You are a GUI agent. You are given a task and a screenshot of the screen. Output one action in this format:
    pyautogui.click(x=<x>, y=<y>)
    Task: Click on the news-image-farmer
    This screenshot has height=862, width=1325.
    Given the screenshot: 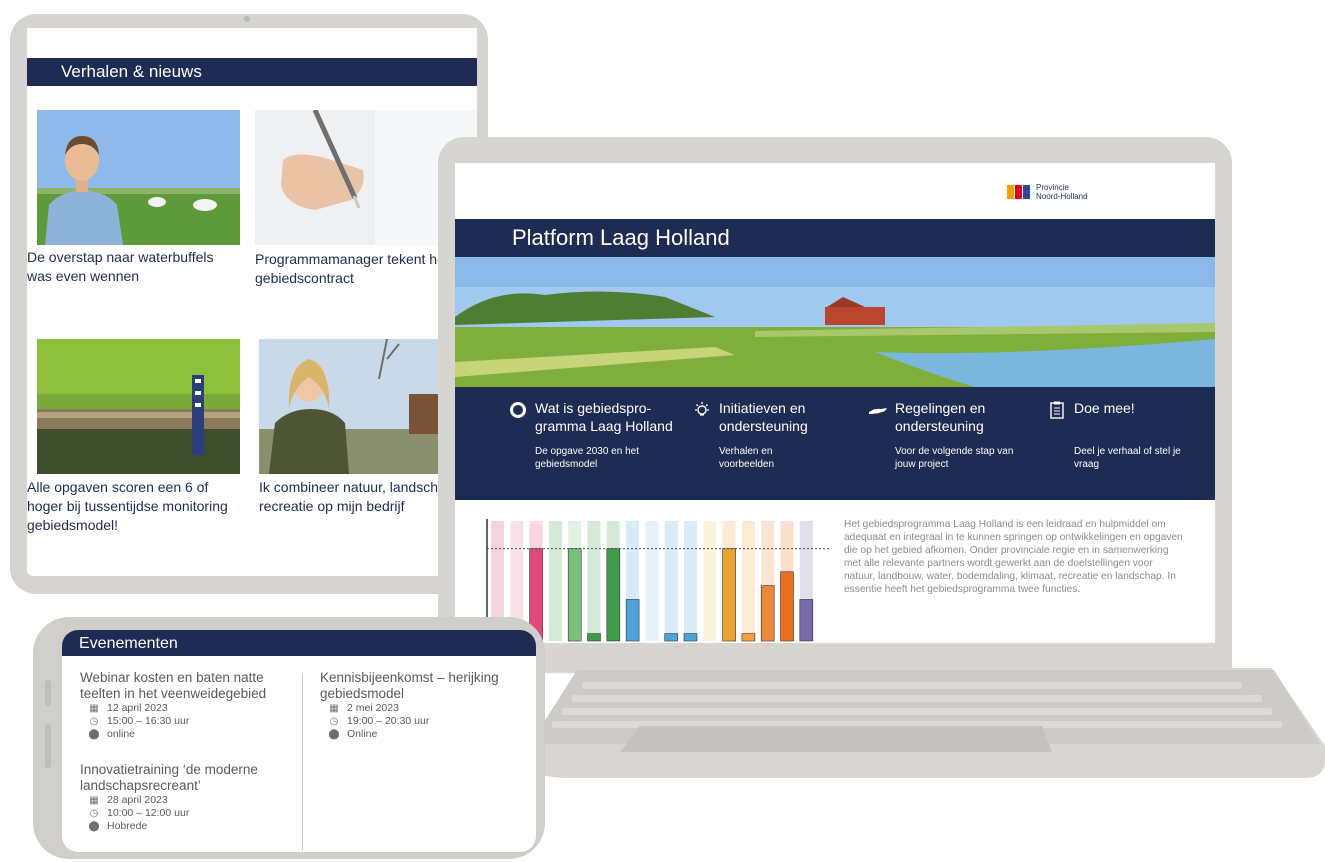 What is the action you would take?
    pyautogui.click(x=138, y=177)
    